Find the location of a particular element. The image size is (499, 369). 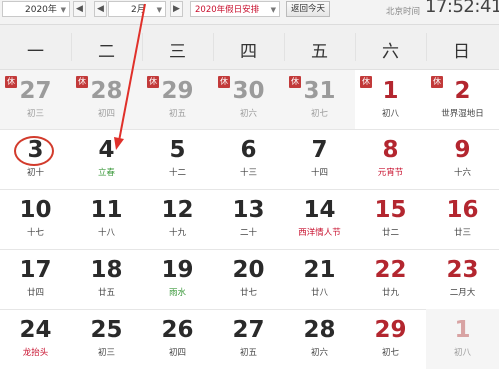

annotation-arrow is located at coordinates (130, 76).